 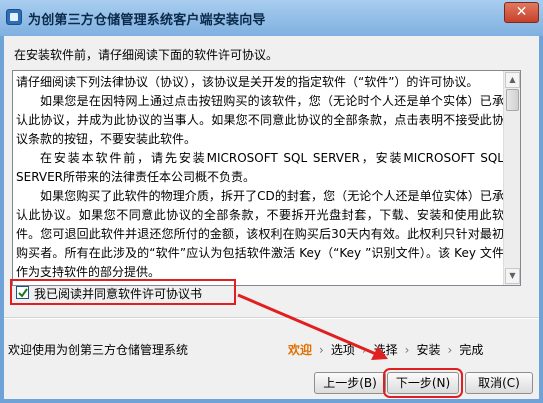 What do you see at coordinates (499, 383) in the screenshot?
I see `cancel-button: 取消(C)` at bounding box center [499, 383].